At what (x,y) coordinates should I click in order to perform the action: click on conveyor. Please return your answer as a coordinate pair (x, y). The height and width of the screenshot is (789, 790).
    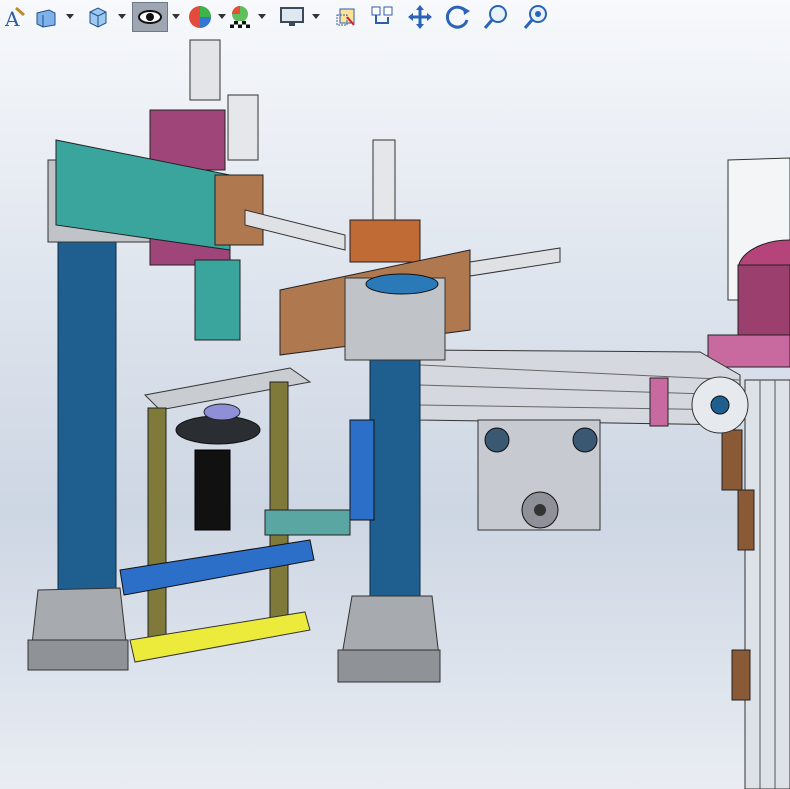
    Looking at the image, I should click on (584, 440).